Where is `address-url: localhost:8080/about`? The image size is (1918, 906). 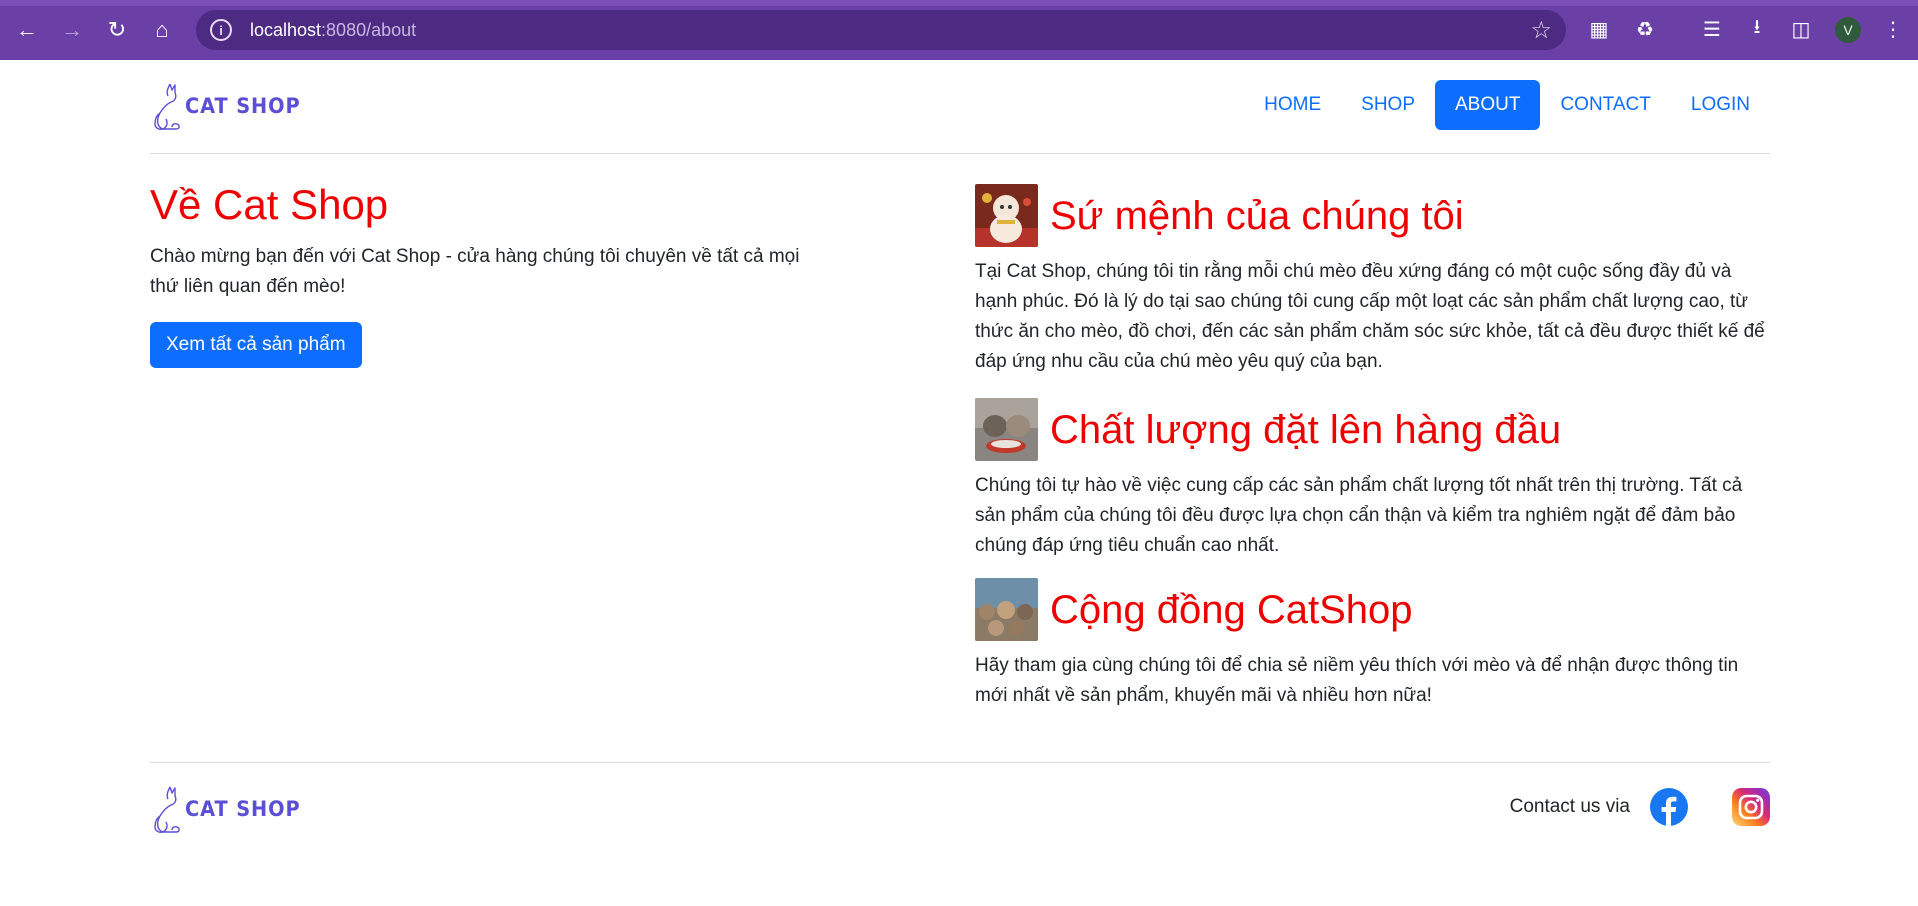 address-url: localhost:8080/about is located at coordinates (333, 30).